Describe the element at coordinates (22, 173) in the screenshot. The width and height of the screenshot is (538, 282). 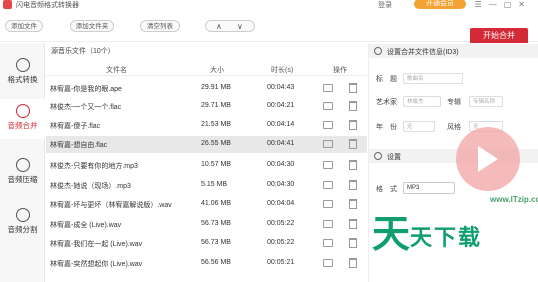
I see `sidebar-item-audio-compress: 音频压缩` at that location.